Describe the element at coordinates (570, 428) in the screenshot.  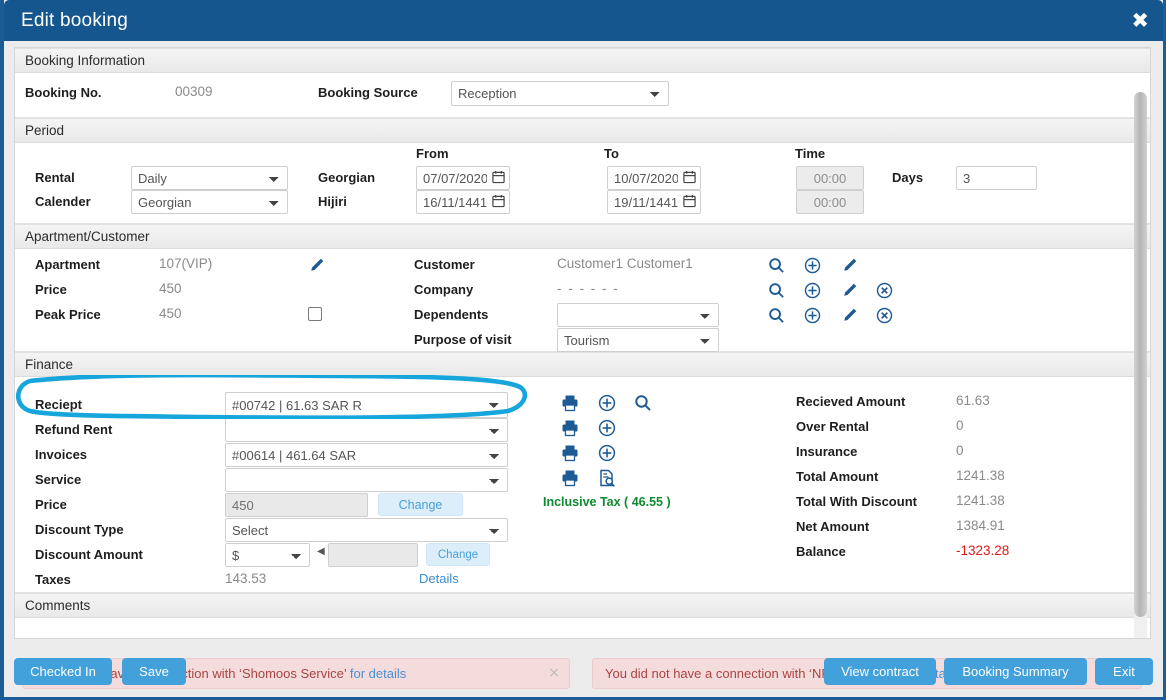
I see `print-refund-rent-icon` at that location.